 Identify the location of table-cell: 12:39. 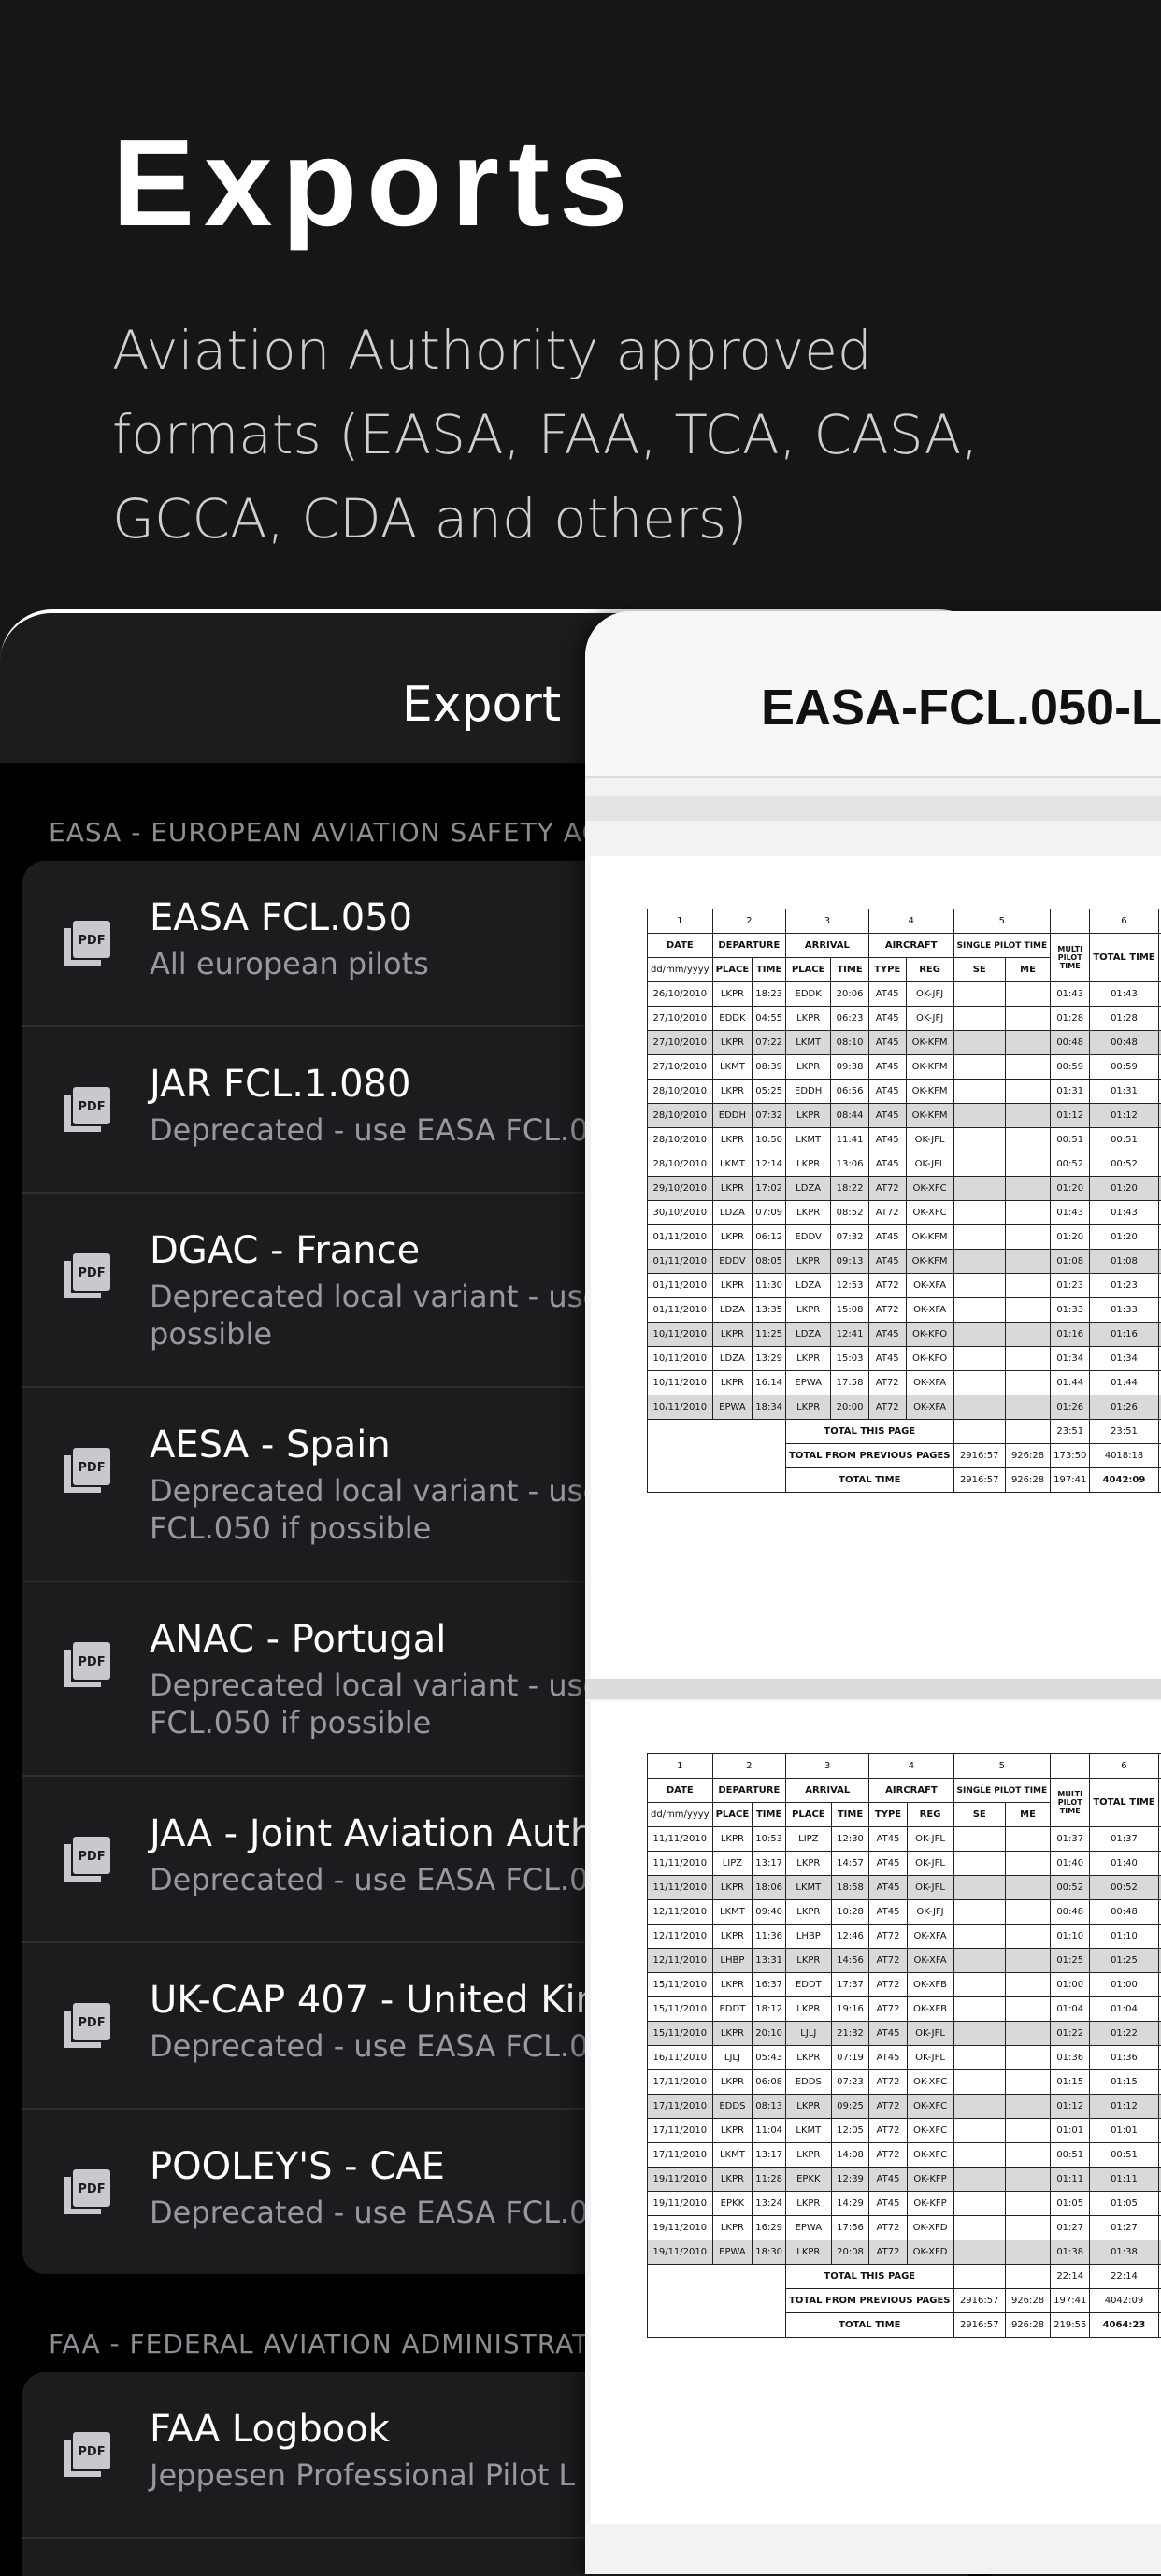
(850, 2180).